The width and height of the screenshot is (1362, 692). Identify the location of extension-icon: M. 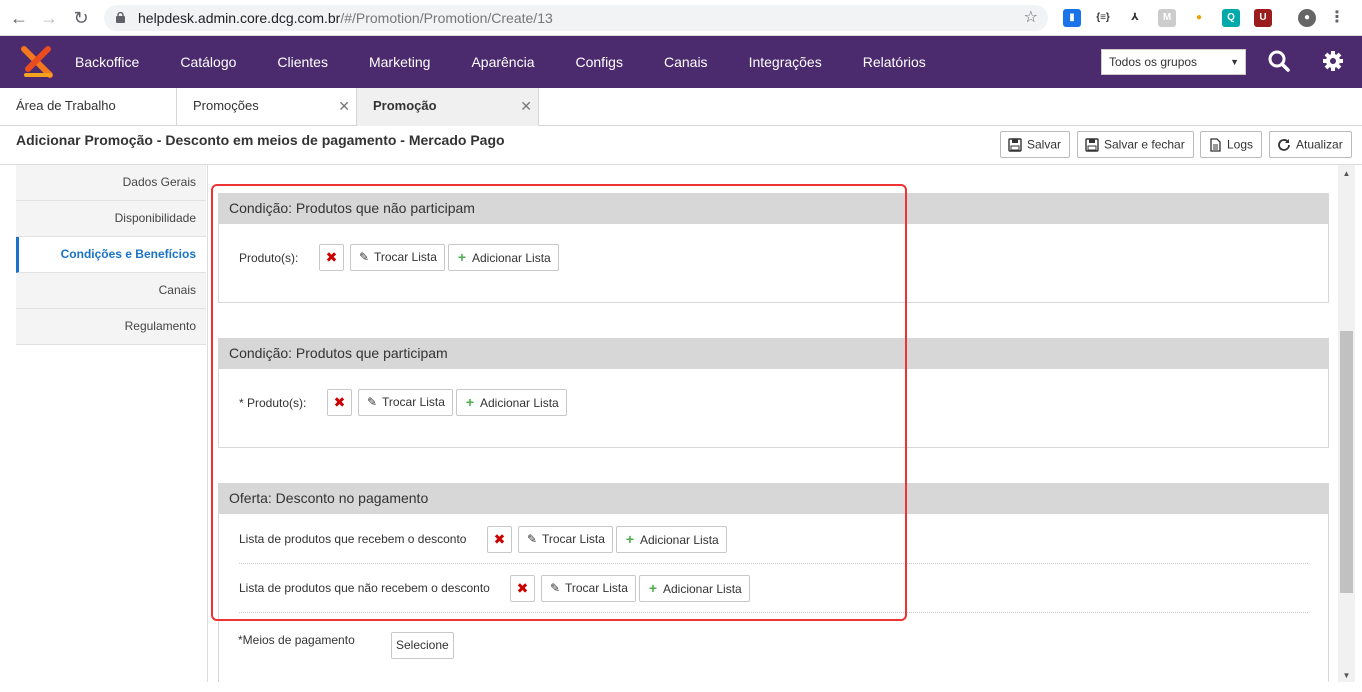
(1167, 18).